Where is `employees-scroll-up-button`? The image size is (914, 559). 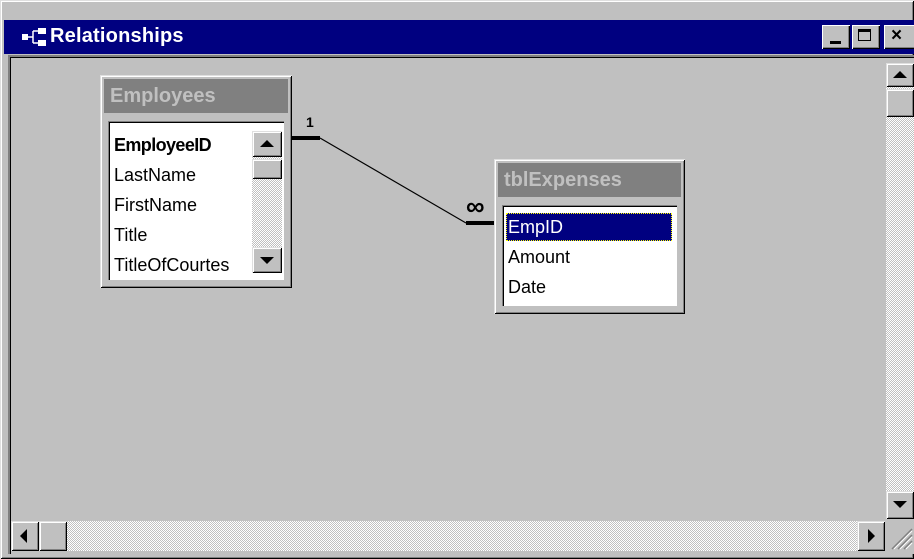
employees-scroll-up-button is located at coordinates (267, 144).